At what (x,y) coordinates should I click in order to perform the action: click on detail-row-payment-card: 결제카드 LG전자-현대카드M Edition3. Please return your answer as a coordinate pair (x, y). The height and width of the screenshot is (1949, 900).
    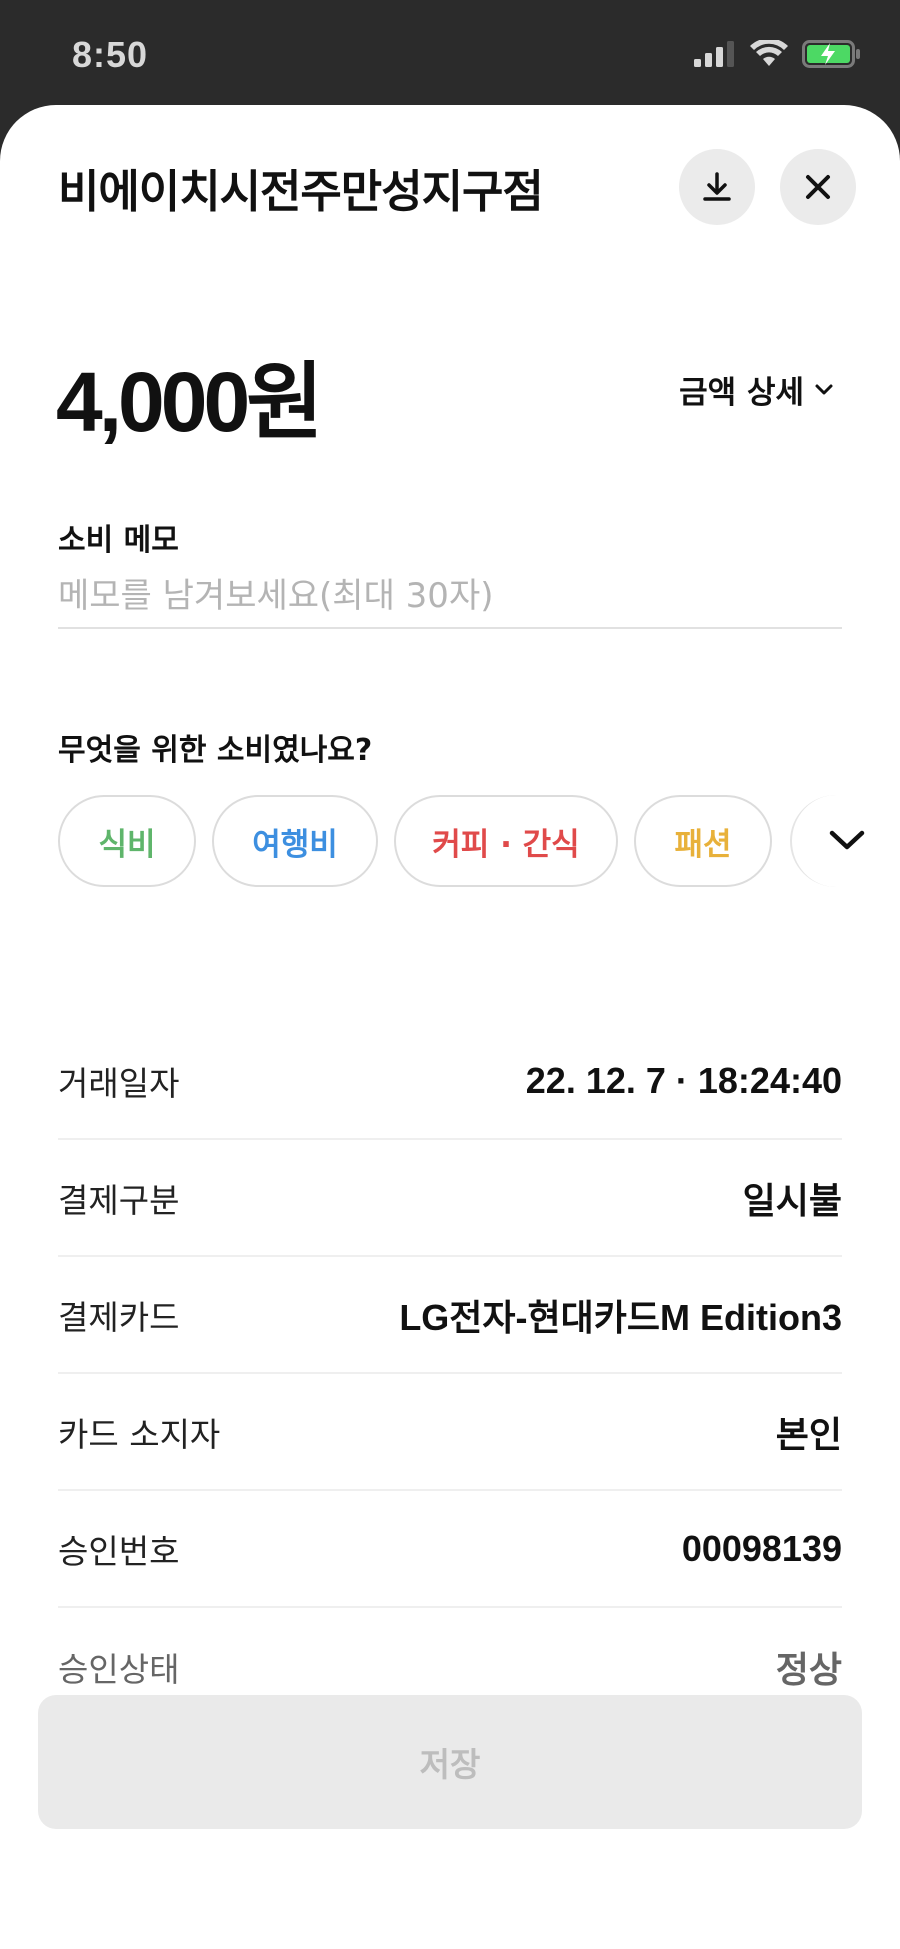
    Looking at the image, I should click on (450, 1315).